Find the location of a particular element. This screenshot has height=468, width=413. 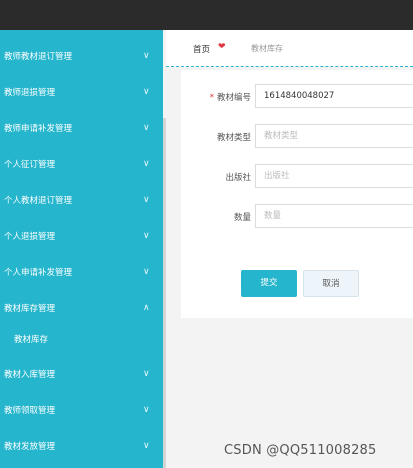

submit-button: 提交 is located at coordinates (269, 283).